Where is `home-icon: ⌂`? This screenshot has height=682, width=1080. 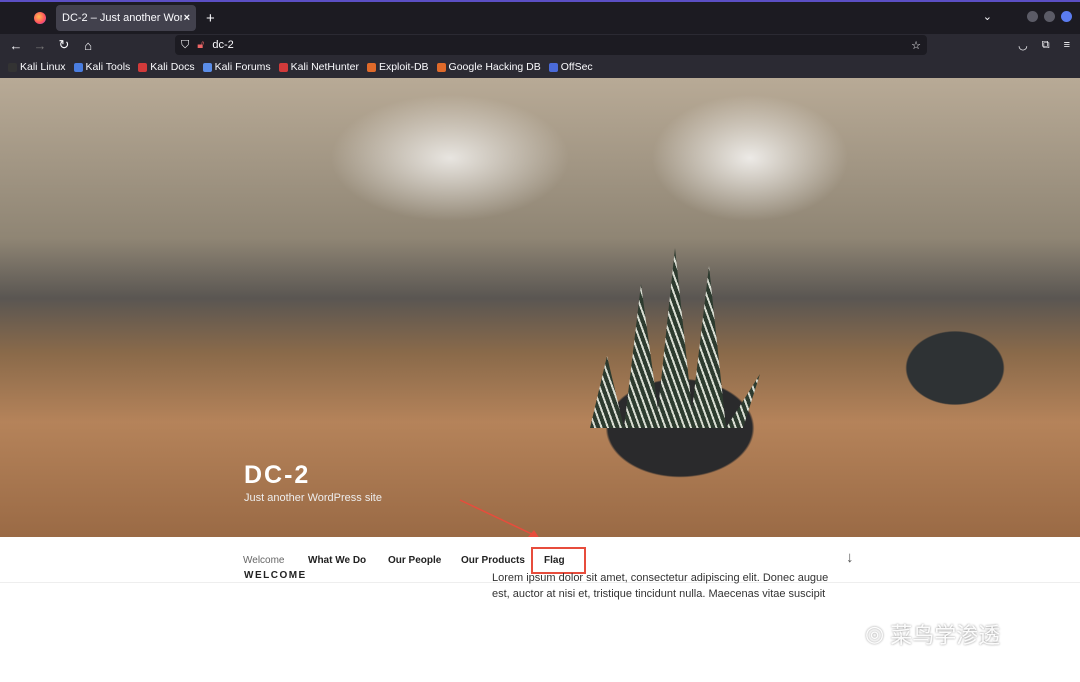
home-icon: ⌂ is located at coordinates (88, 45).